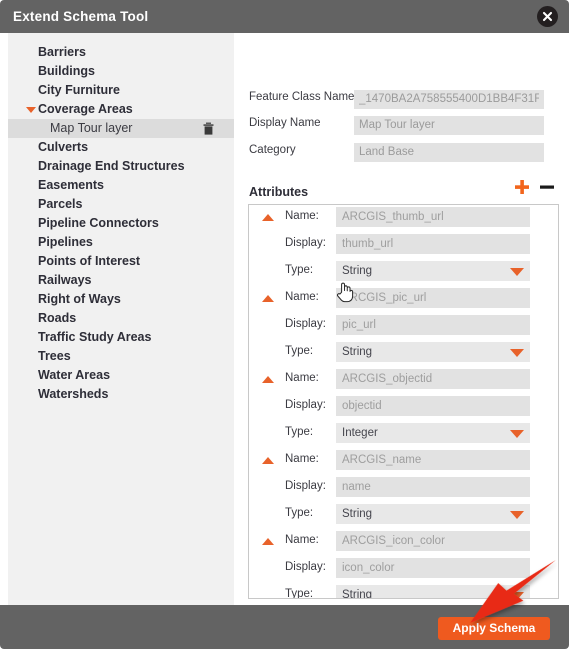 This screenshot has height=649, width=569. I want to click on tree-item-label: Pipelines, so click(65, 242).